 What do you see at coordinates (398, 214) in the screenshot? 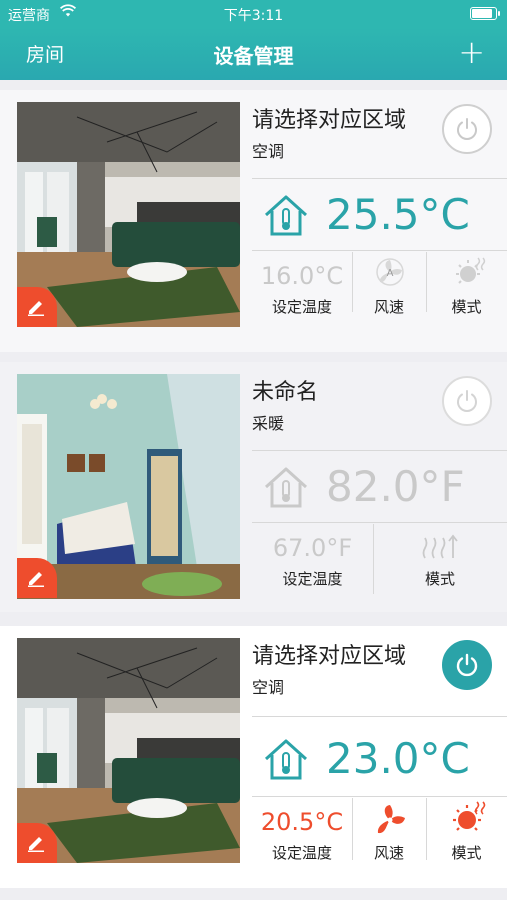
I see `current-temperature: 25.5°C` at bounding box center [398, 214].